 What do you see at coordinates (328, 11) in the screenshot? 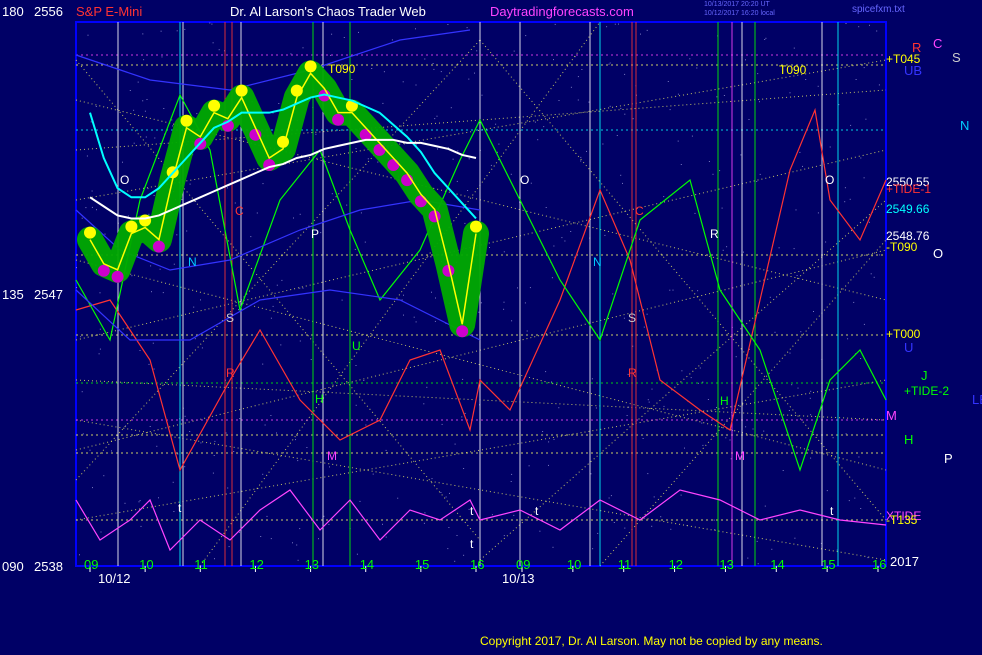
I see `chart-title: Dr. Al Larson's Chaos Trader Web` at bounding box center [328, 11].